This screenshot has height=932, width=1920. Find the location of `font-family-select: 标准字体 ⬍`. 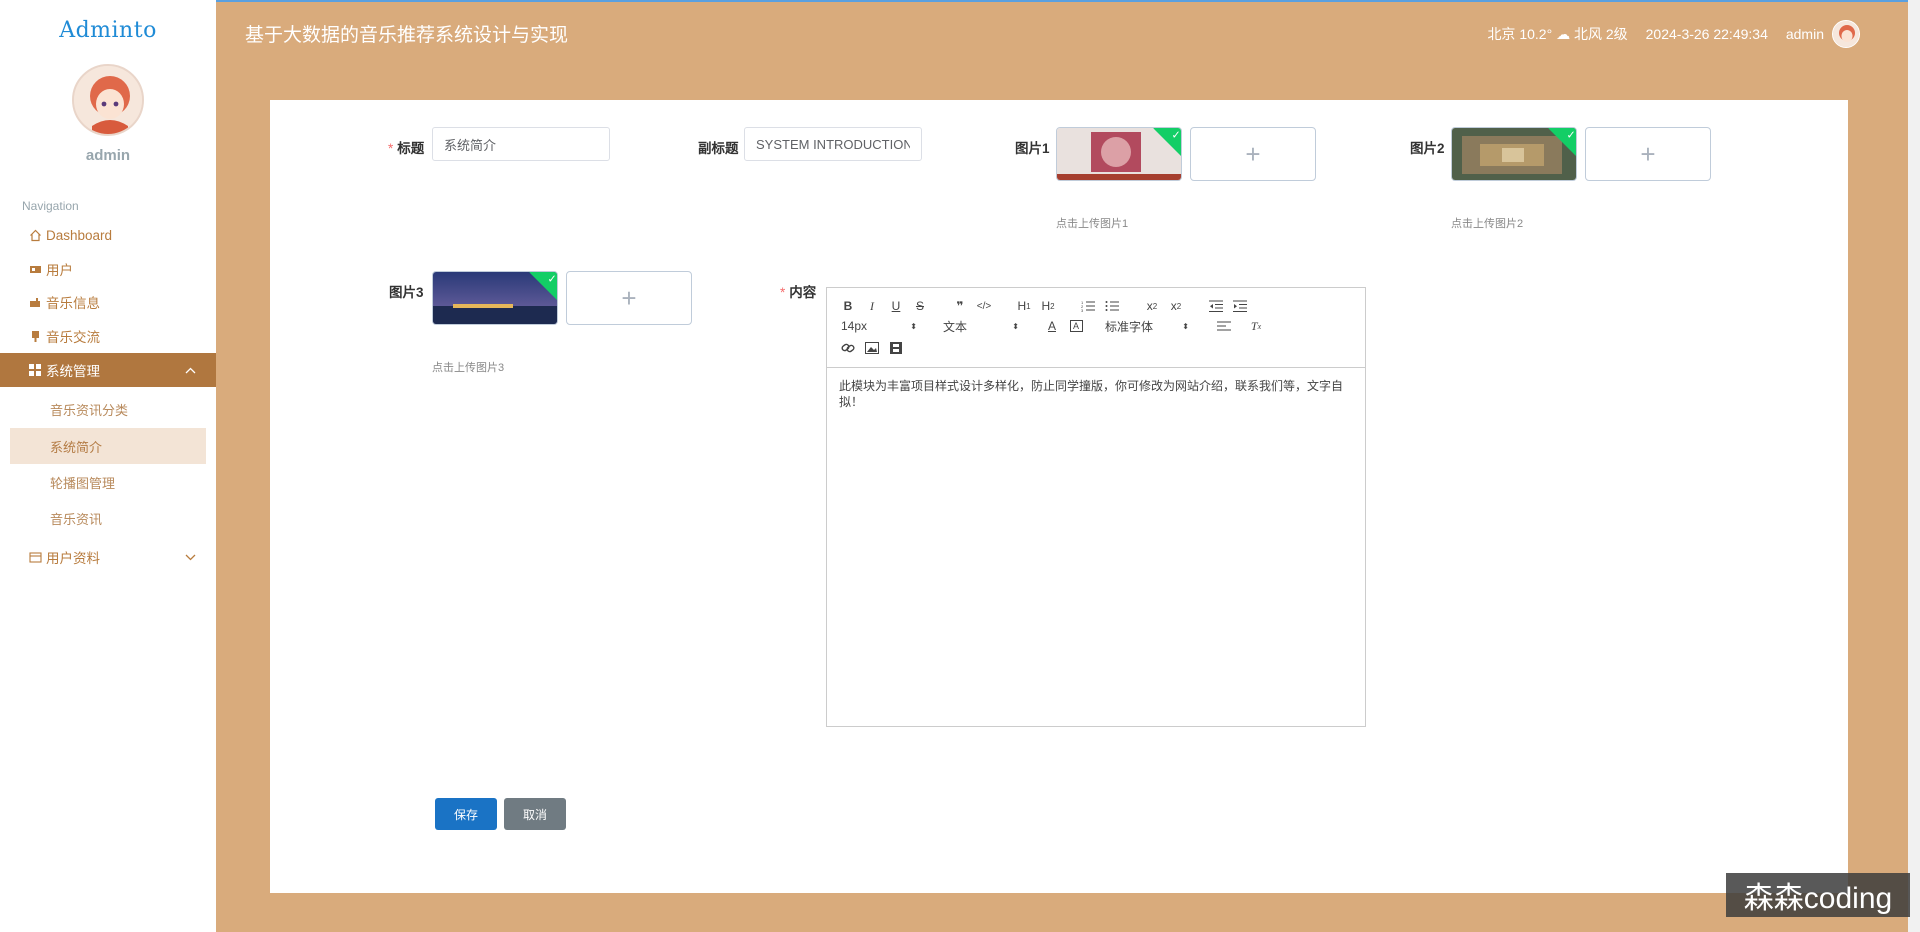

font-family-select: 标准字体 ⬍ is located at coordinates (1147, 326).